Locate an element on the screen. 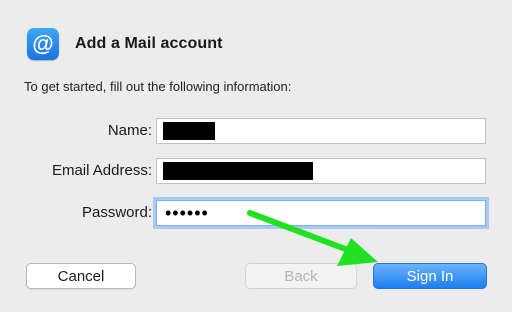 Image resolution: width=512 pixels, height=312 pixels. cancel-button: Cancel is located at coordinates (81, 276).